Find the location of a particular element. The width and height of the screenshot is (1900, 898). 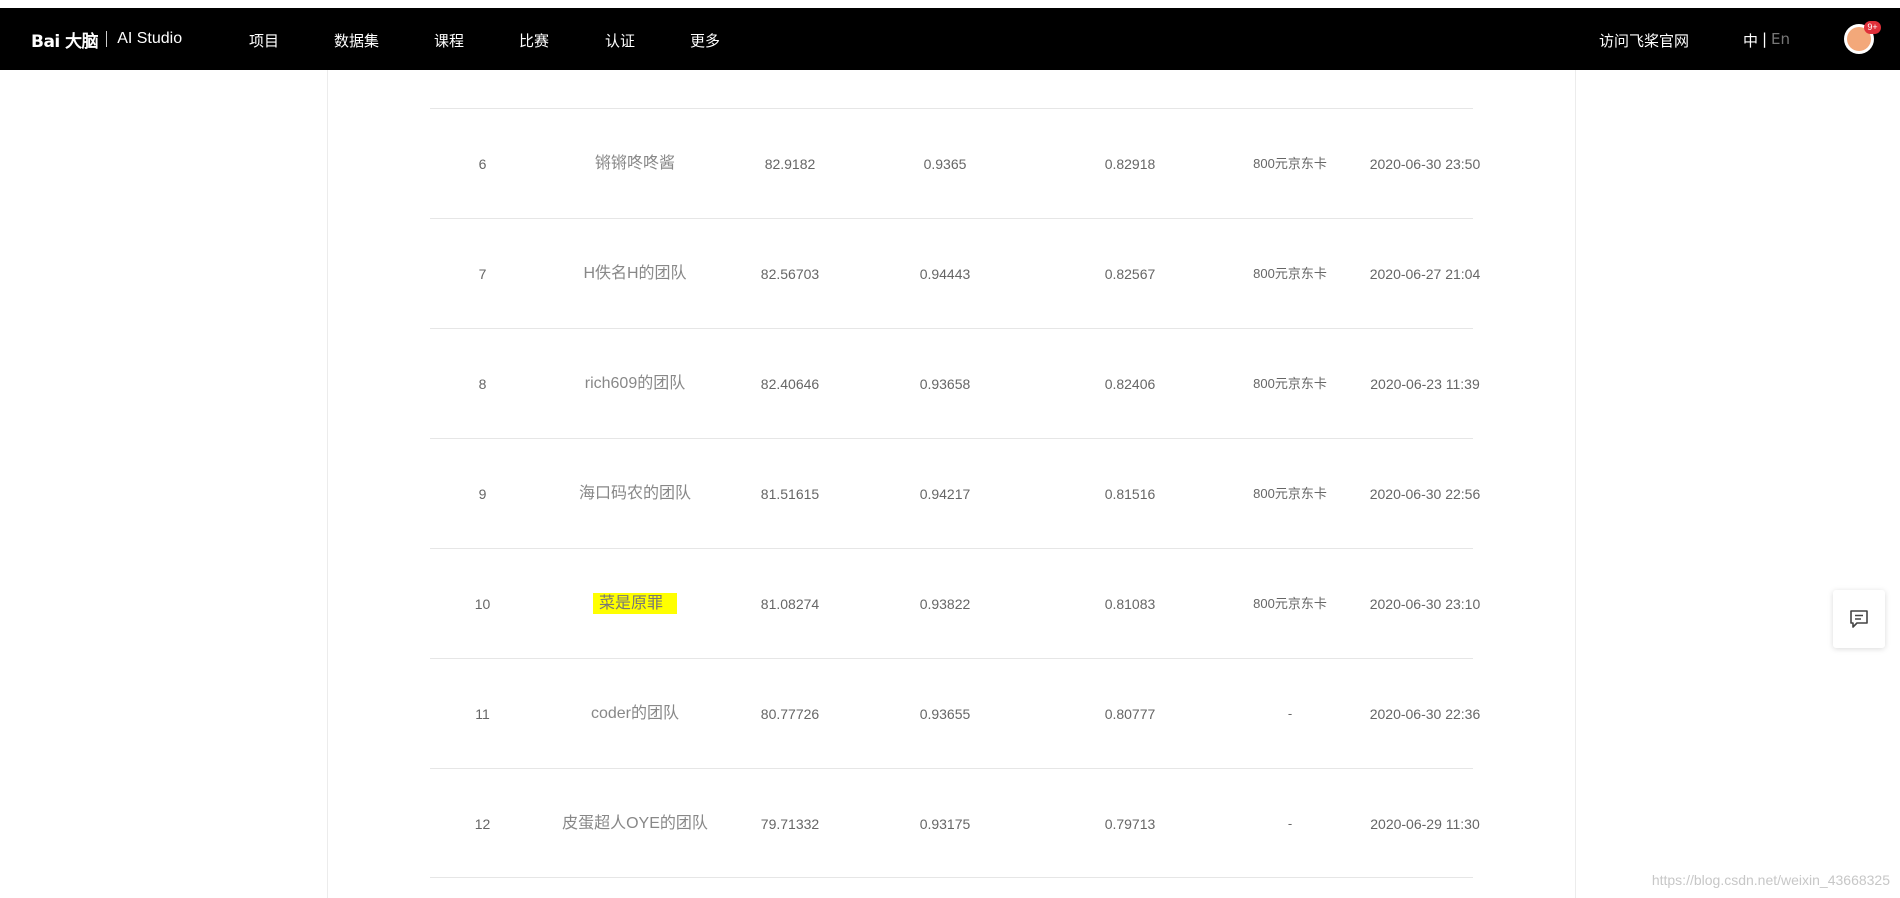

team-name-cell: 锵锵咚咚酱 is located at coordinates (634, 163).